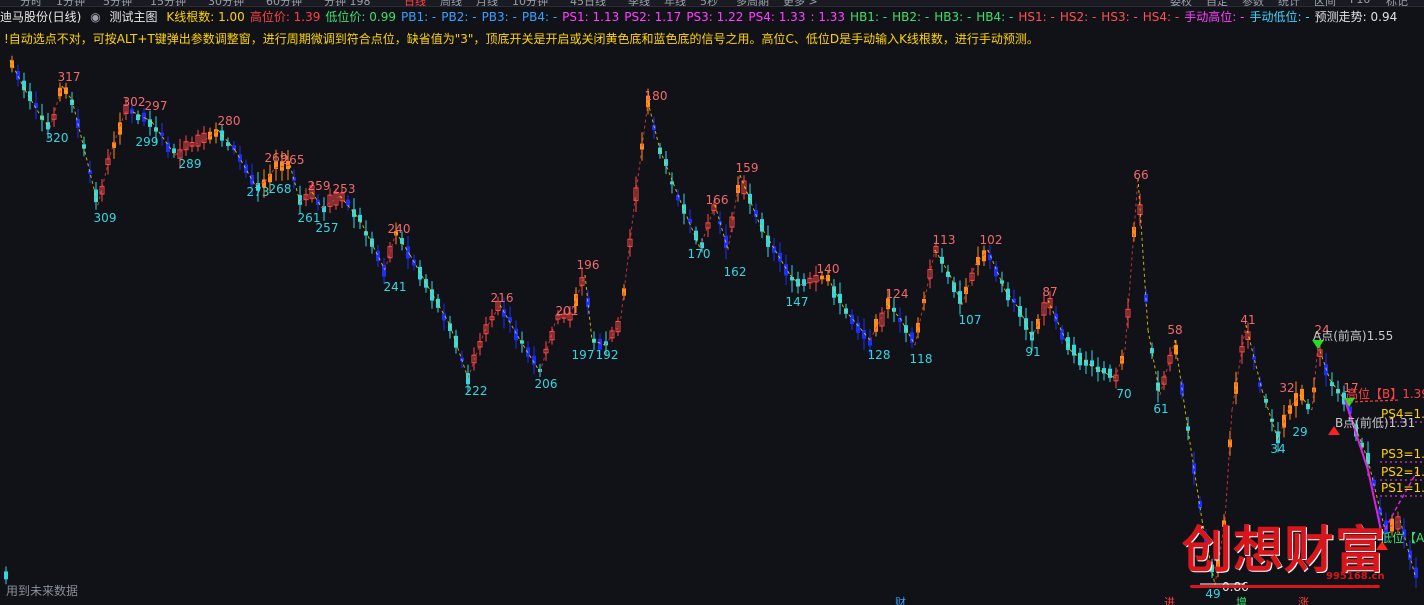 Image resolution: width=1424 pixels, height=605 pixels. What do you see at coordinates (147, 142) in the screenshot?
I see `pivot-low-label: 299` at bounding box center [147, 142].